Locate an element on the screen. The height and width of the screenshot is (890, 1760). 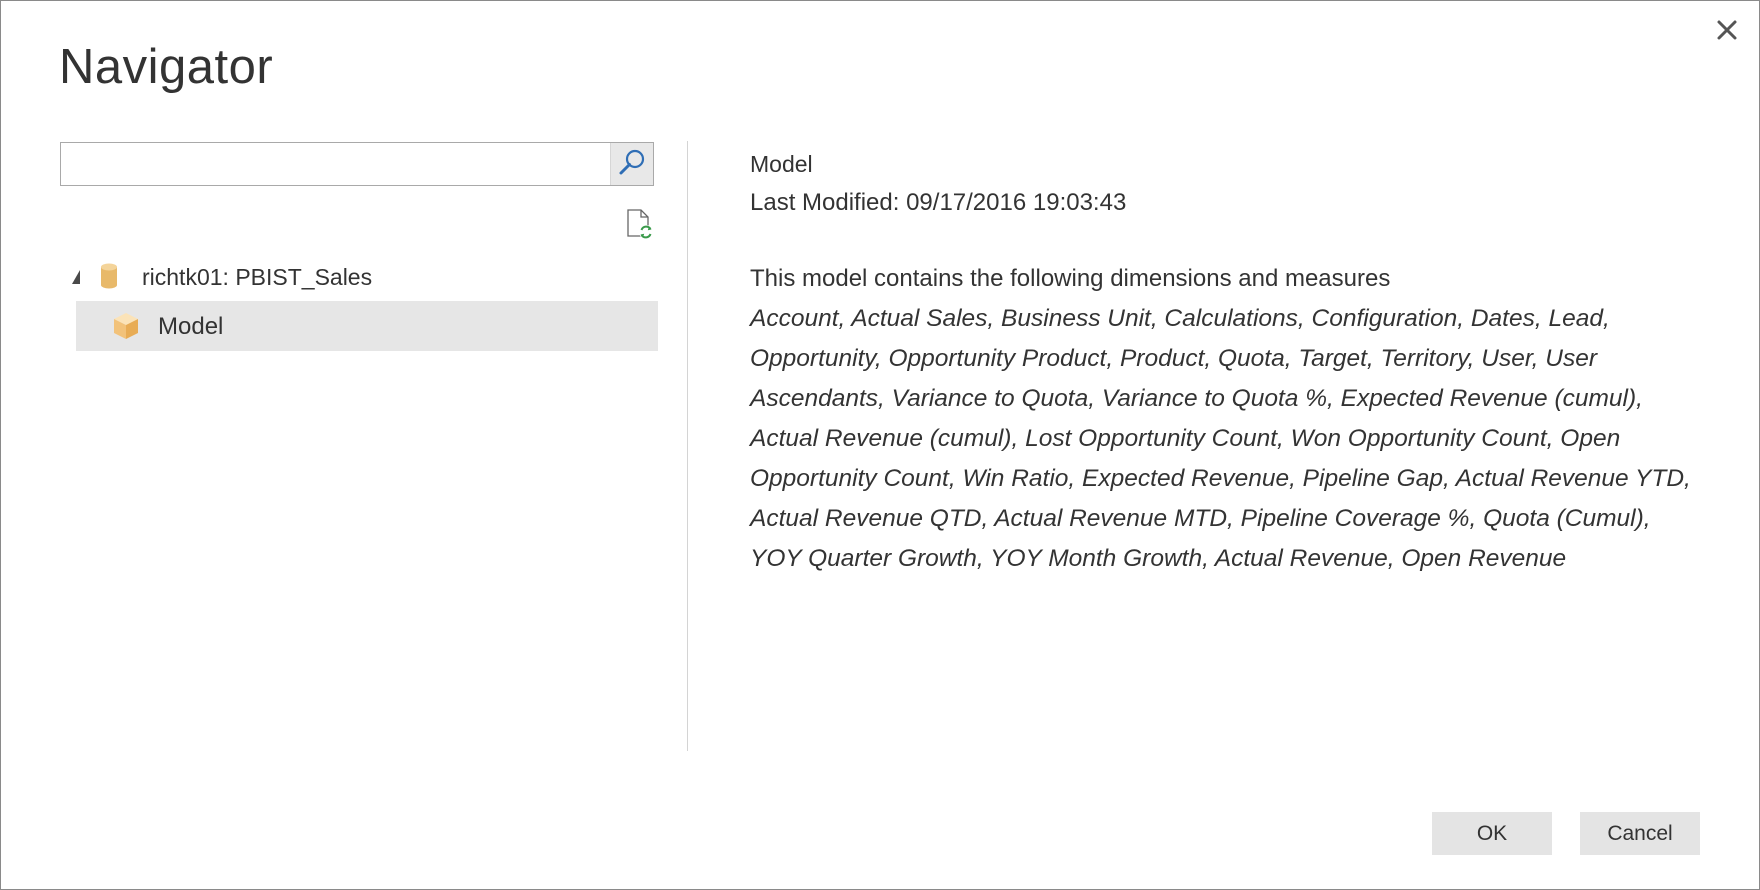
details-last-modified: Last Modified: 09/17/2016 19:03:43 is located at coordinates (938, 202).